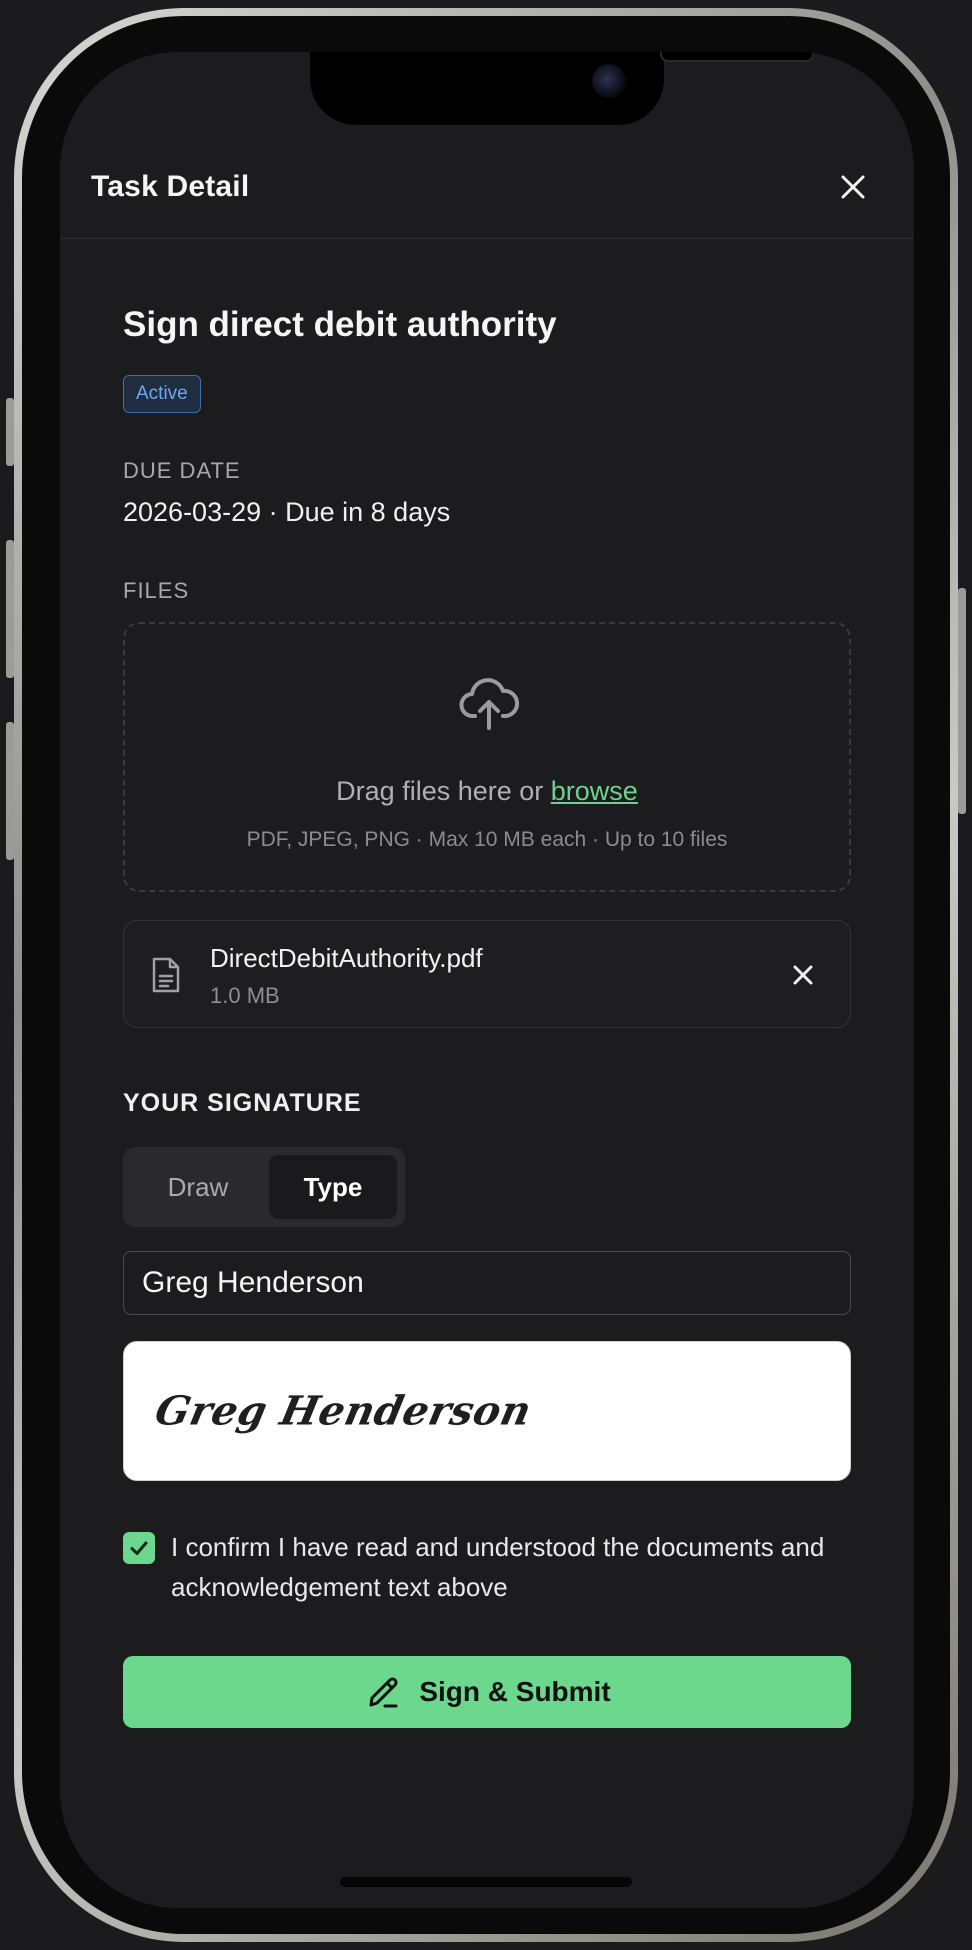  I want to click on page-title: Task Detail, so click(170, 186).